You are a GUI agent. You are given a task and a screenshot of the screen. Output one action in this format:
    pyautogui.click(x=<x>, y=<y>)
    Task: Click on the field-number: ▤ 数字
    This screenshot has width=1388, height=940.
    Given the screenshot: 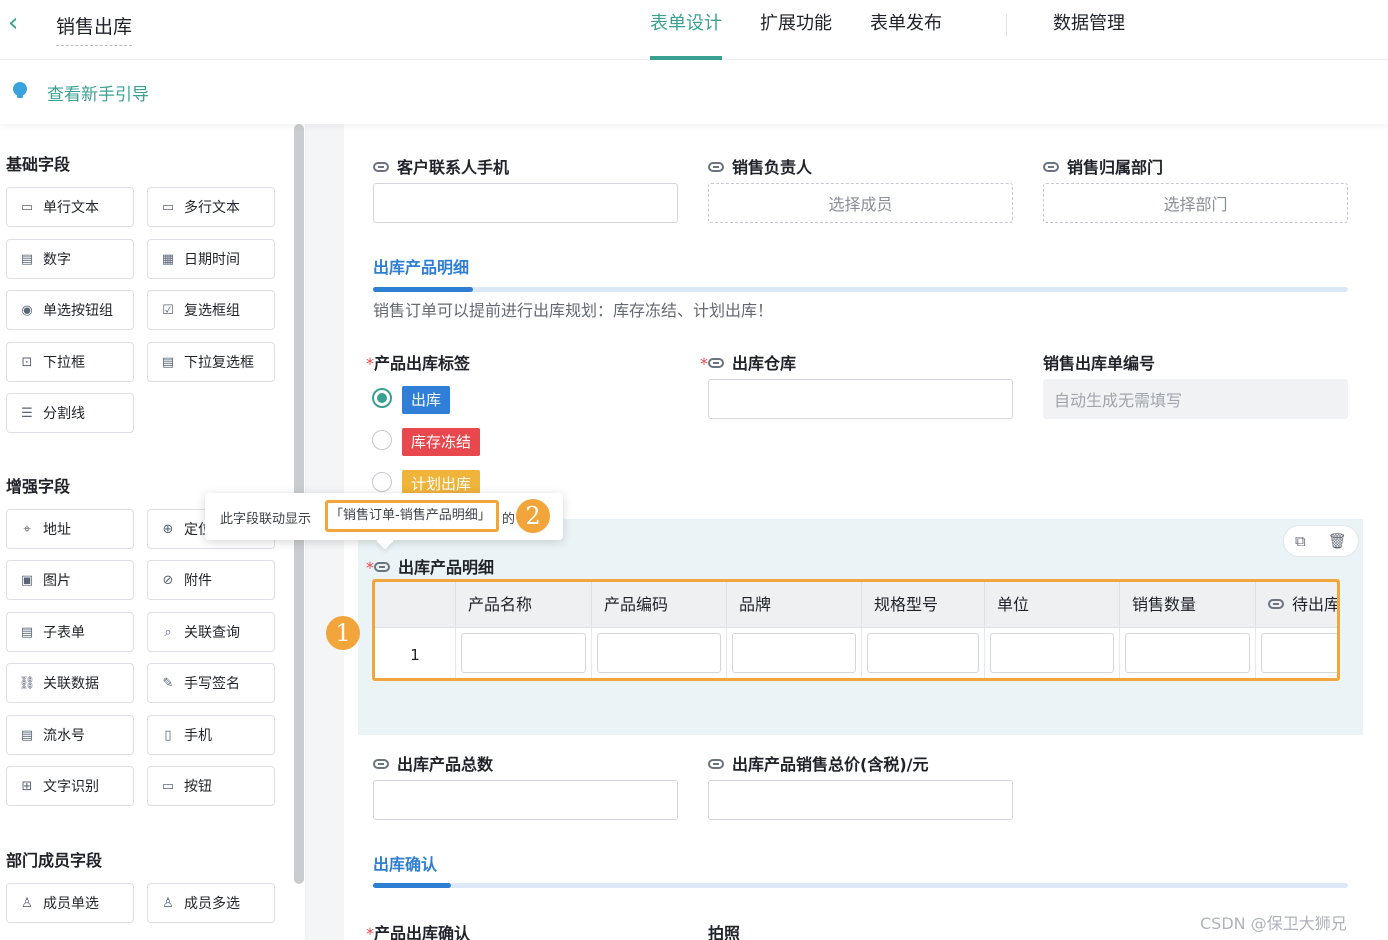 What is the action you would take?
    pyautogui.click(x=70, y=259)
    